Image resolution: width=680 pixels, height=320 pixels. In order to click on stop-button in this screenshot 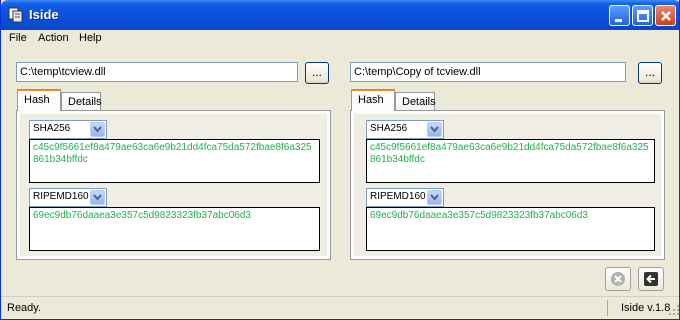, I will do `click(618, 279)`.